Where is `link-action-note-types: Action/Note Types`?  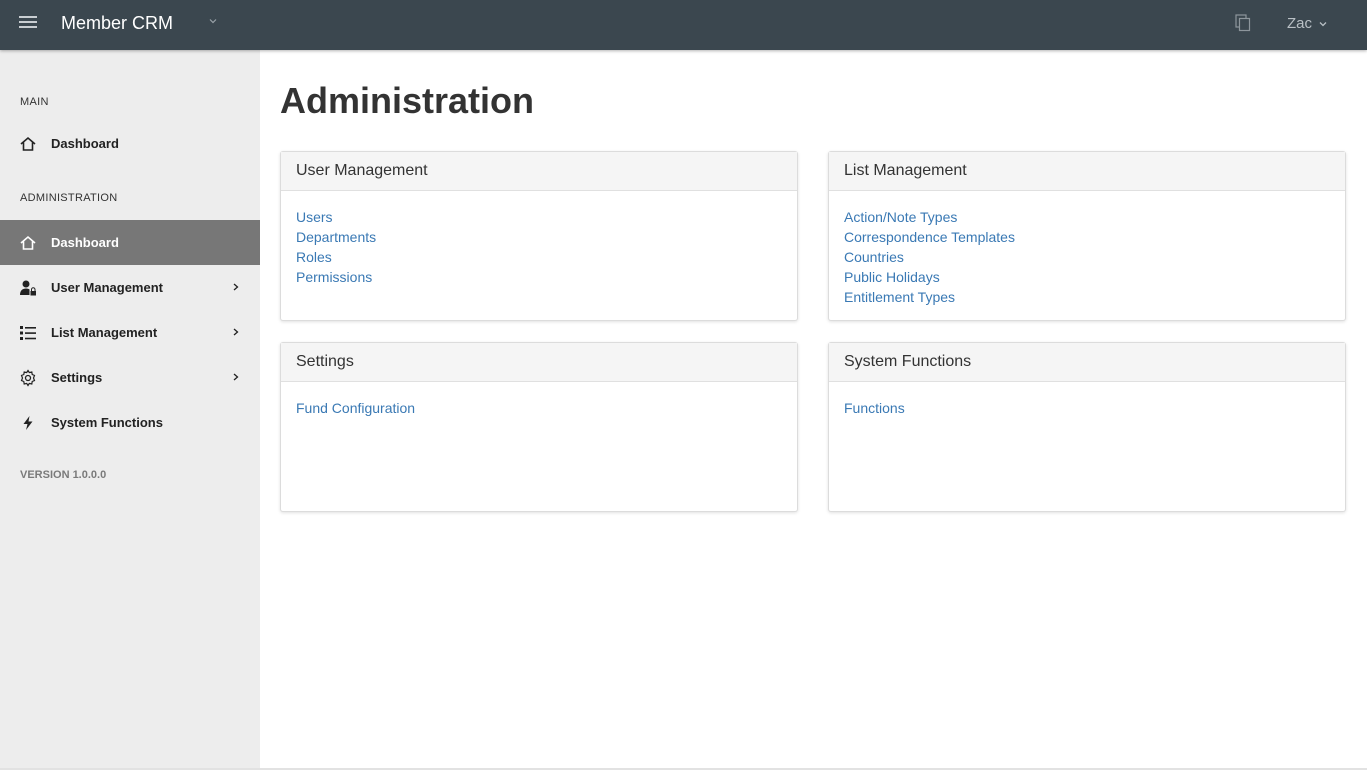
link-action-note-types: Action/Note Types is located at coordinates (1087, 217).